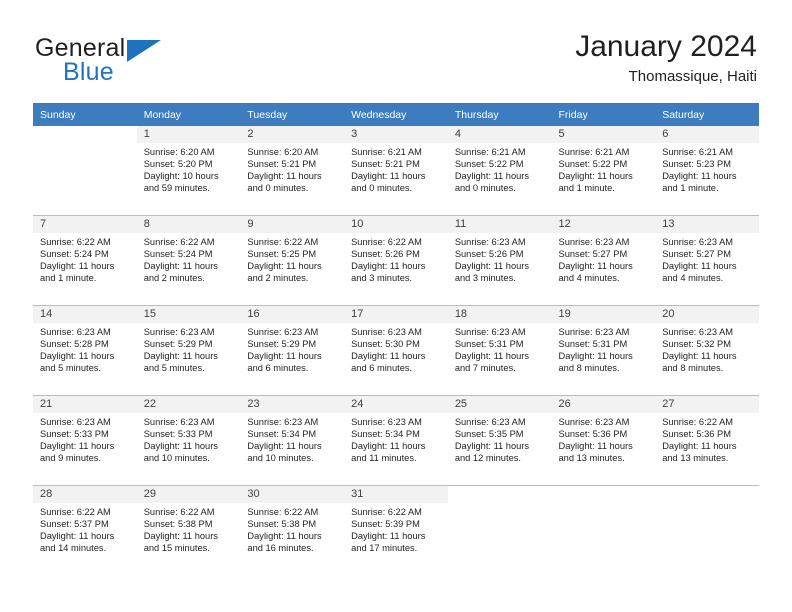 The height and width of the screenshot is (612, 792). What do you see at coordinates (88, 72) in the screenshot?
I see `brand-name-blue: Blue` at bounding box center [88, 72].